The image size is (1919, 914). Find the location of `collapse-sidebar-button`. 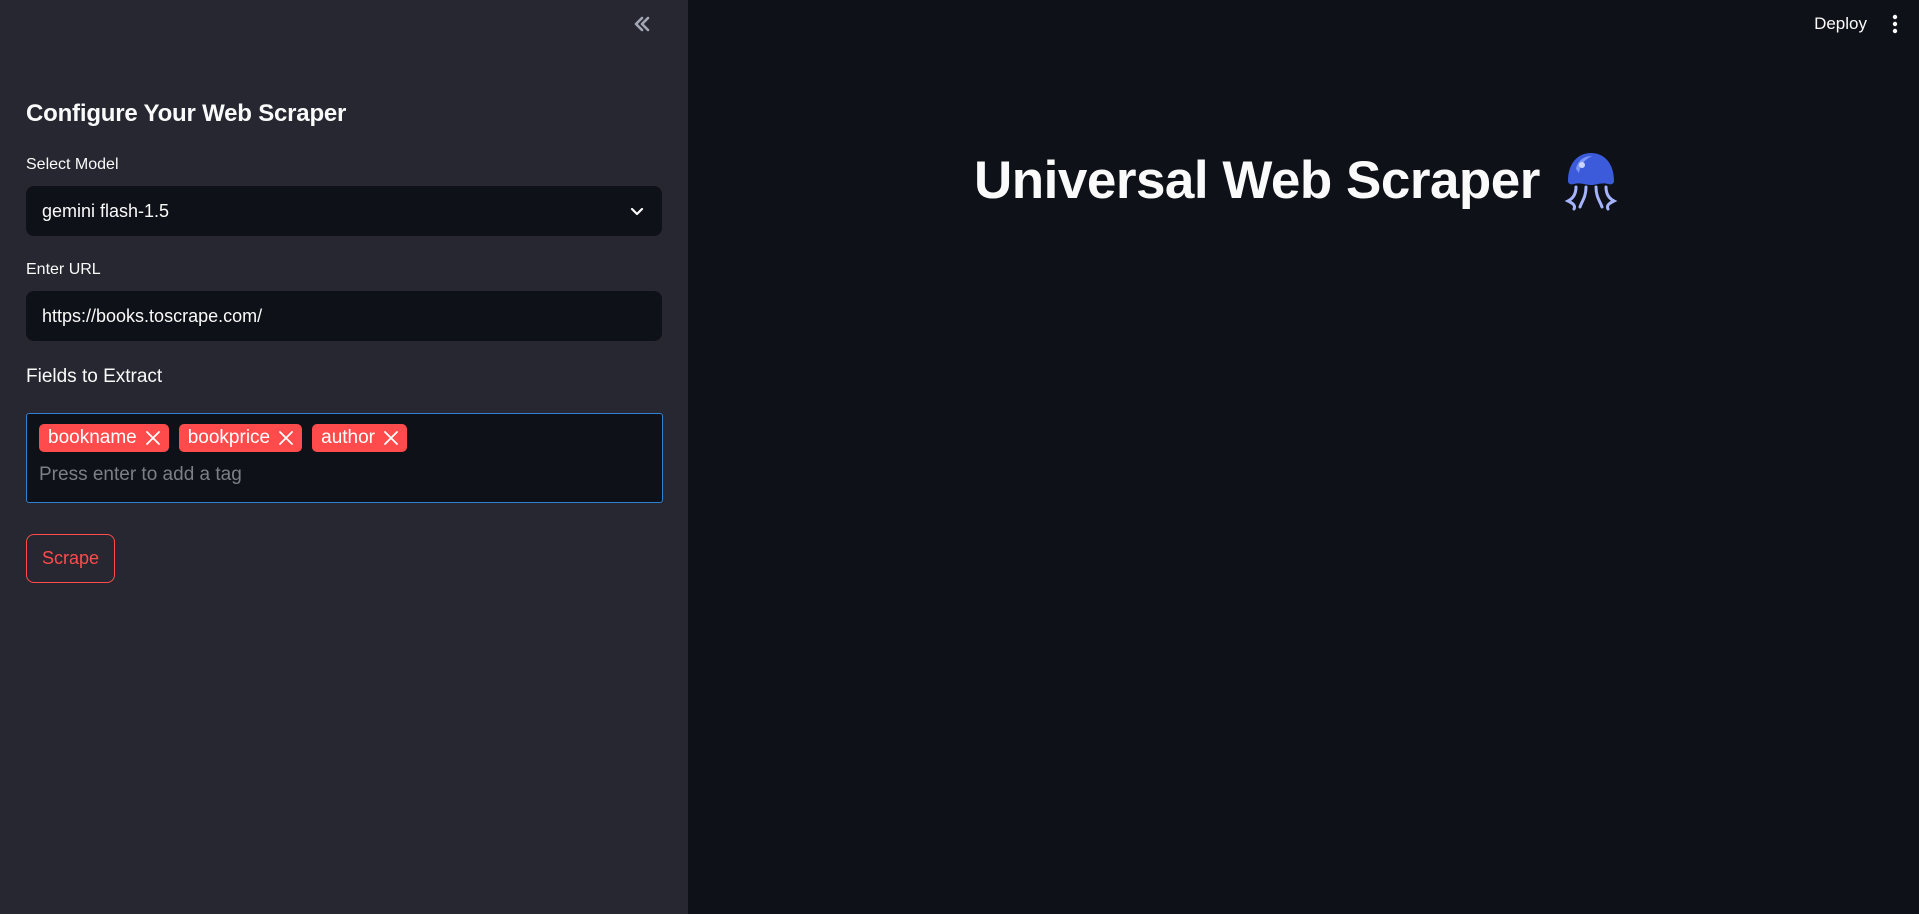

collapse-sidebar-button is located at coordinates (642, 24).